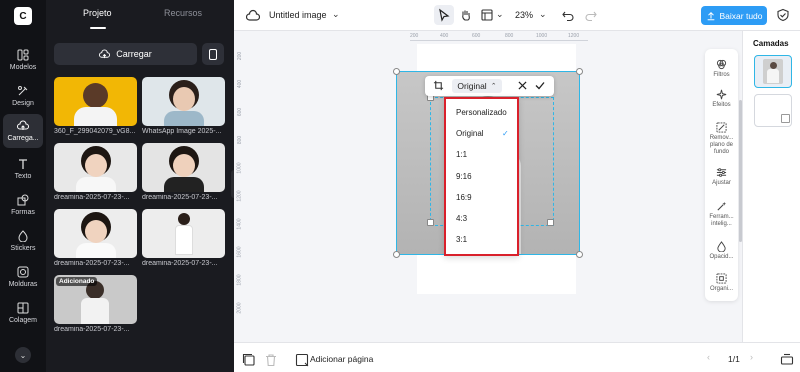  I want to click on filter-icon, so click(721, 64).